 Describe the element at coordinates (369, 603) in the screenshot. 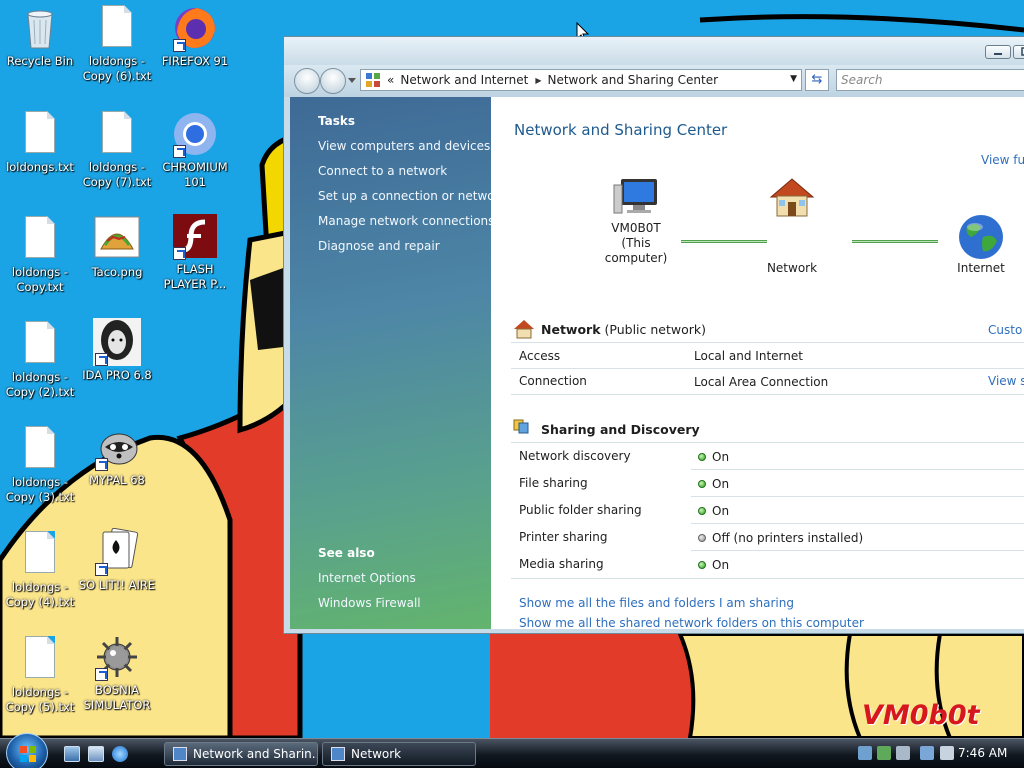

I see `windows-firewall-link: Windows Firewall` at that location.